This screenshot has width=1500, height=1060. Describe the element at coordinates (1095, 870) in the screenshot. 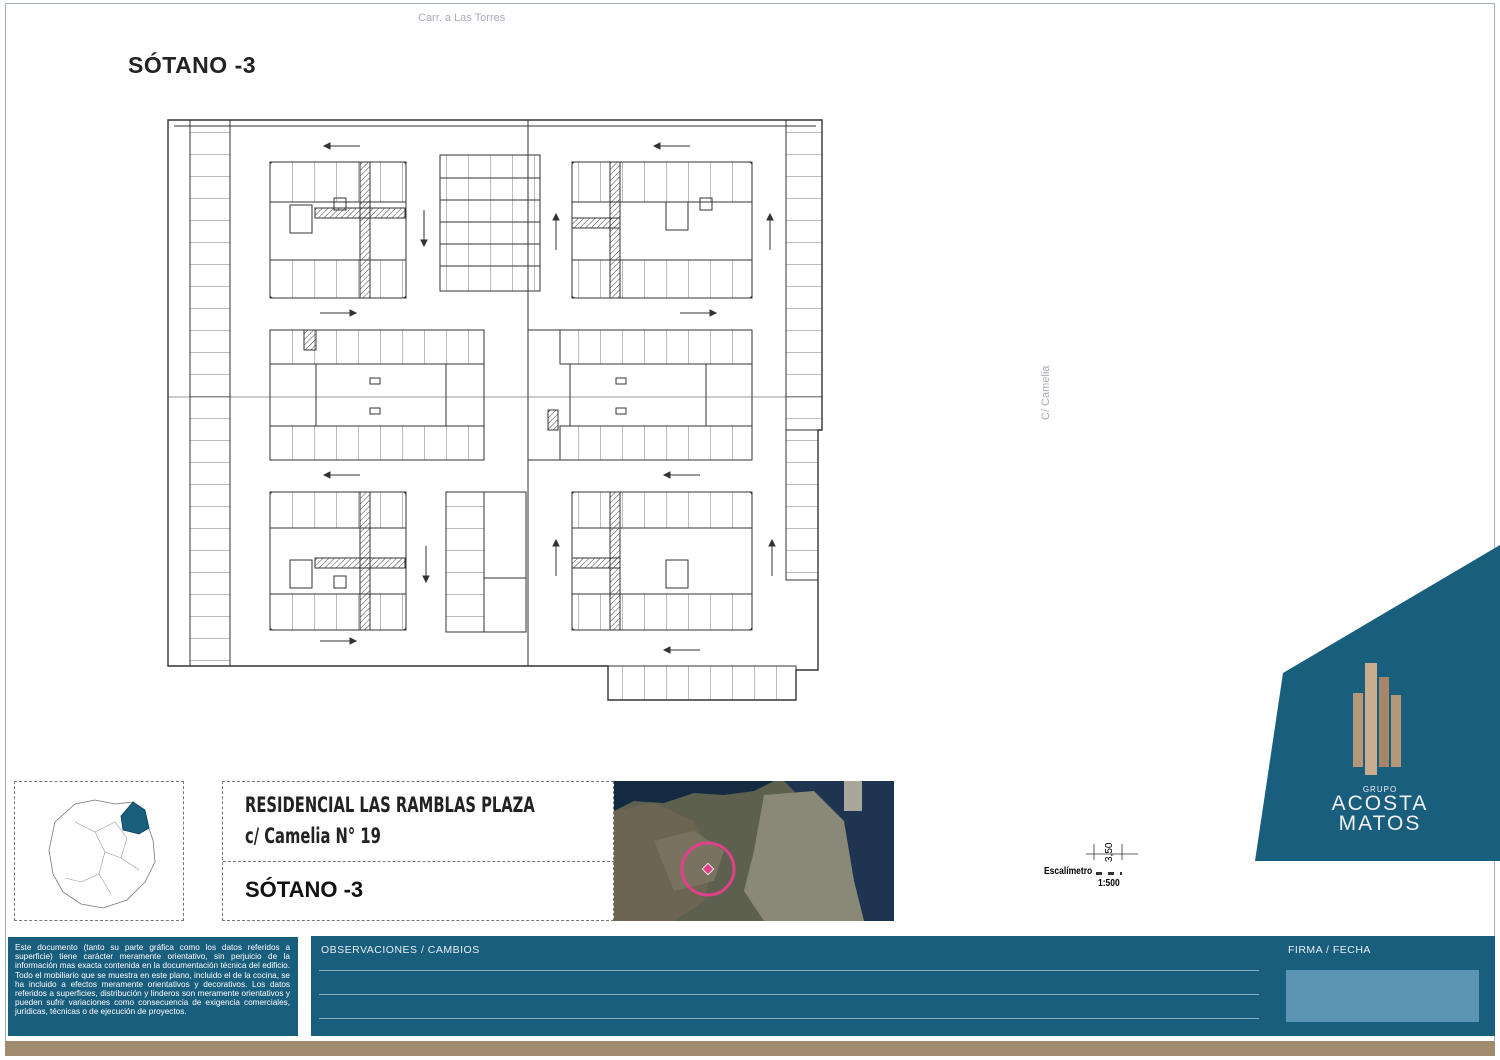

I see `scale-bar: Escalímetro 3,50 1:500` at that location.